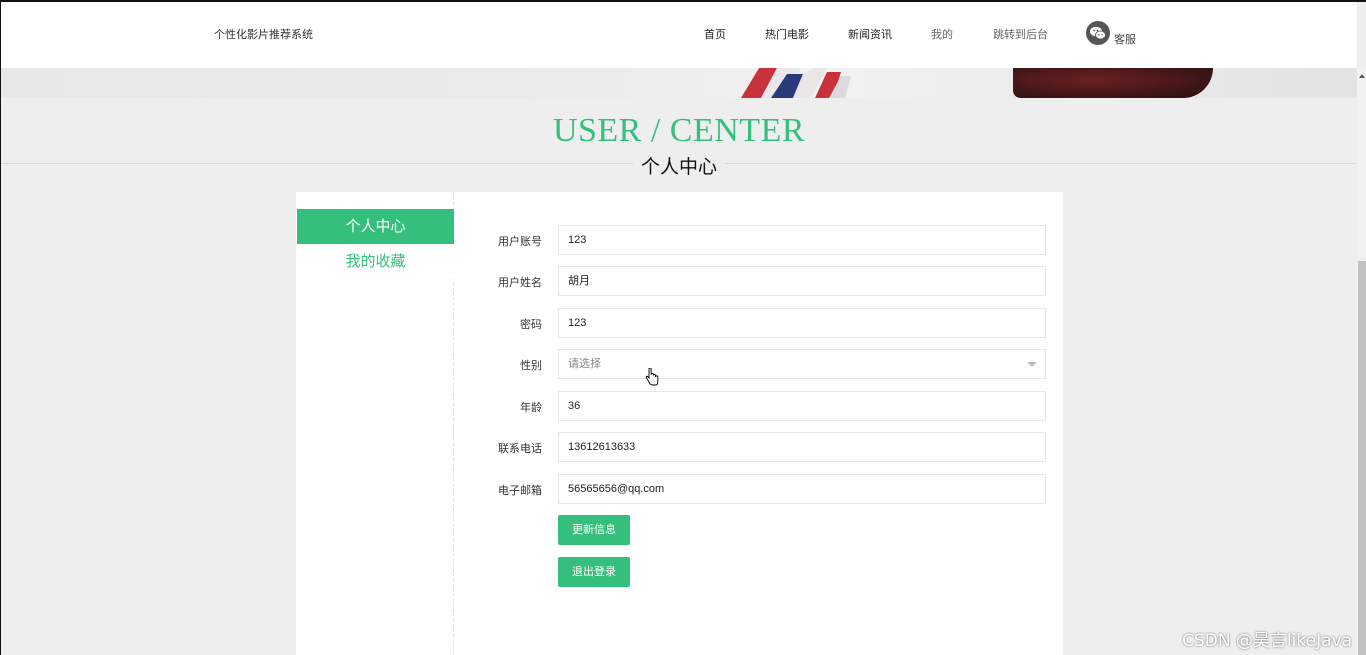  I want to click on page-title: USER / CENTER, so click(679, 130).